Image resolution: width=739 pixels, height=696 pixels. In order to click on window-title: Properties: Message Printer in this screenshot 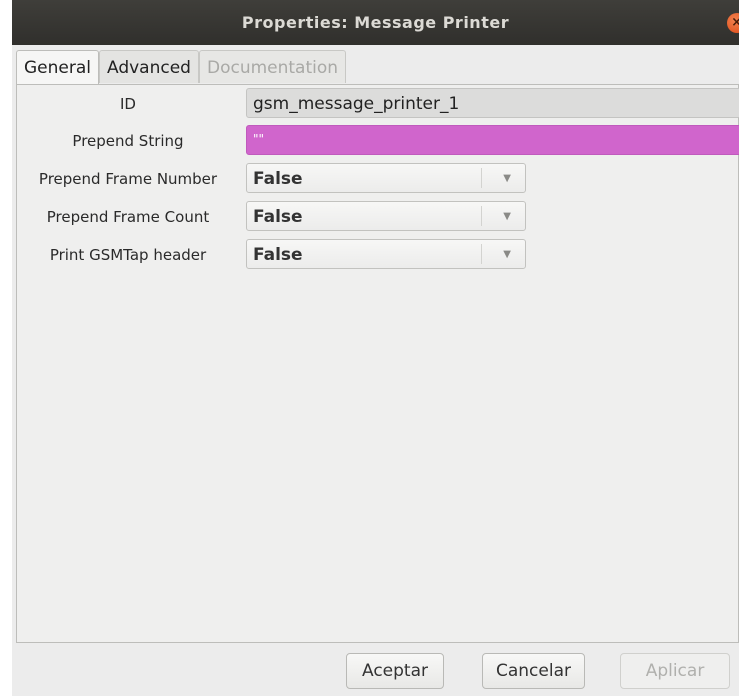, I will do `click(375, 22)`.